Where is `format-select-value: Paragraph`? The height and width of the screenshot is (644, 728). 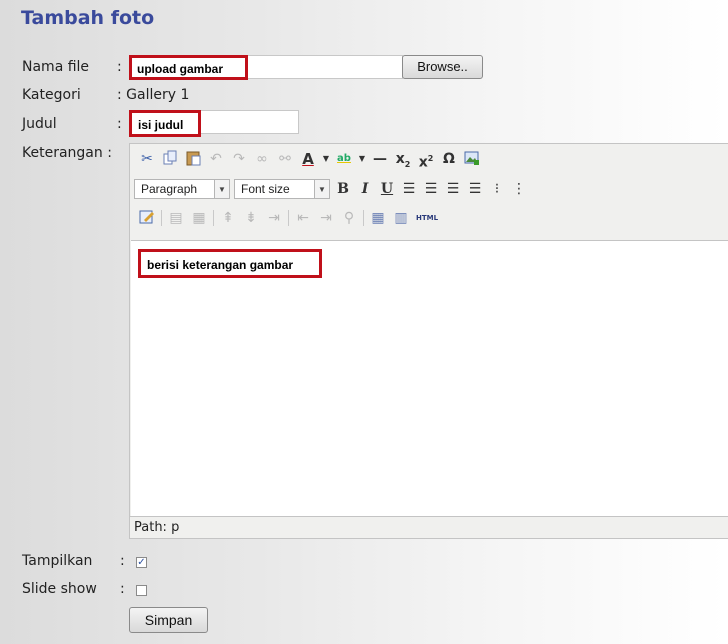 format-select-value: Paragraph is located at coordinates (169, 189).